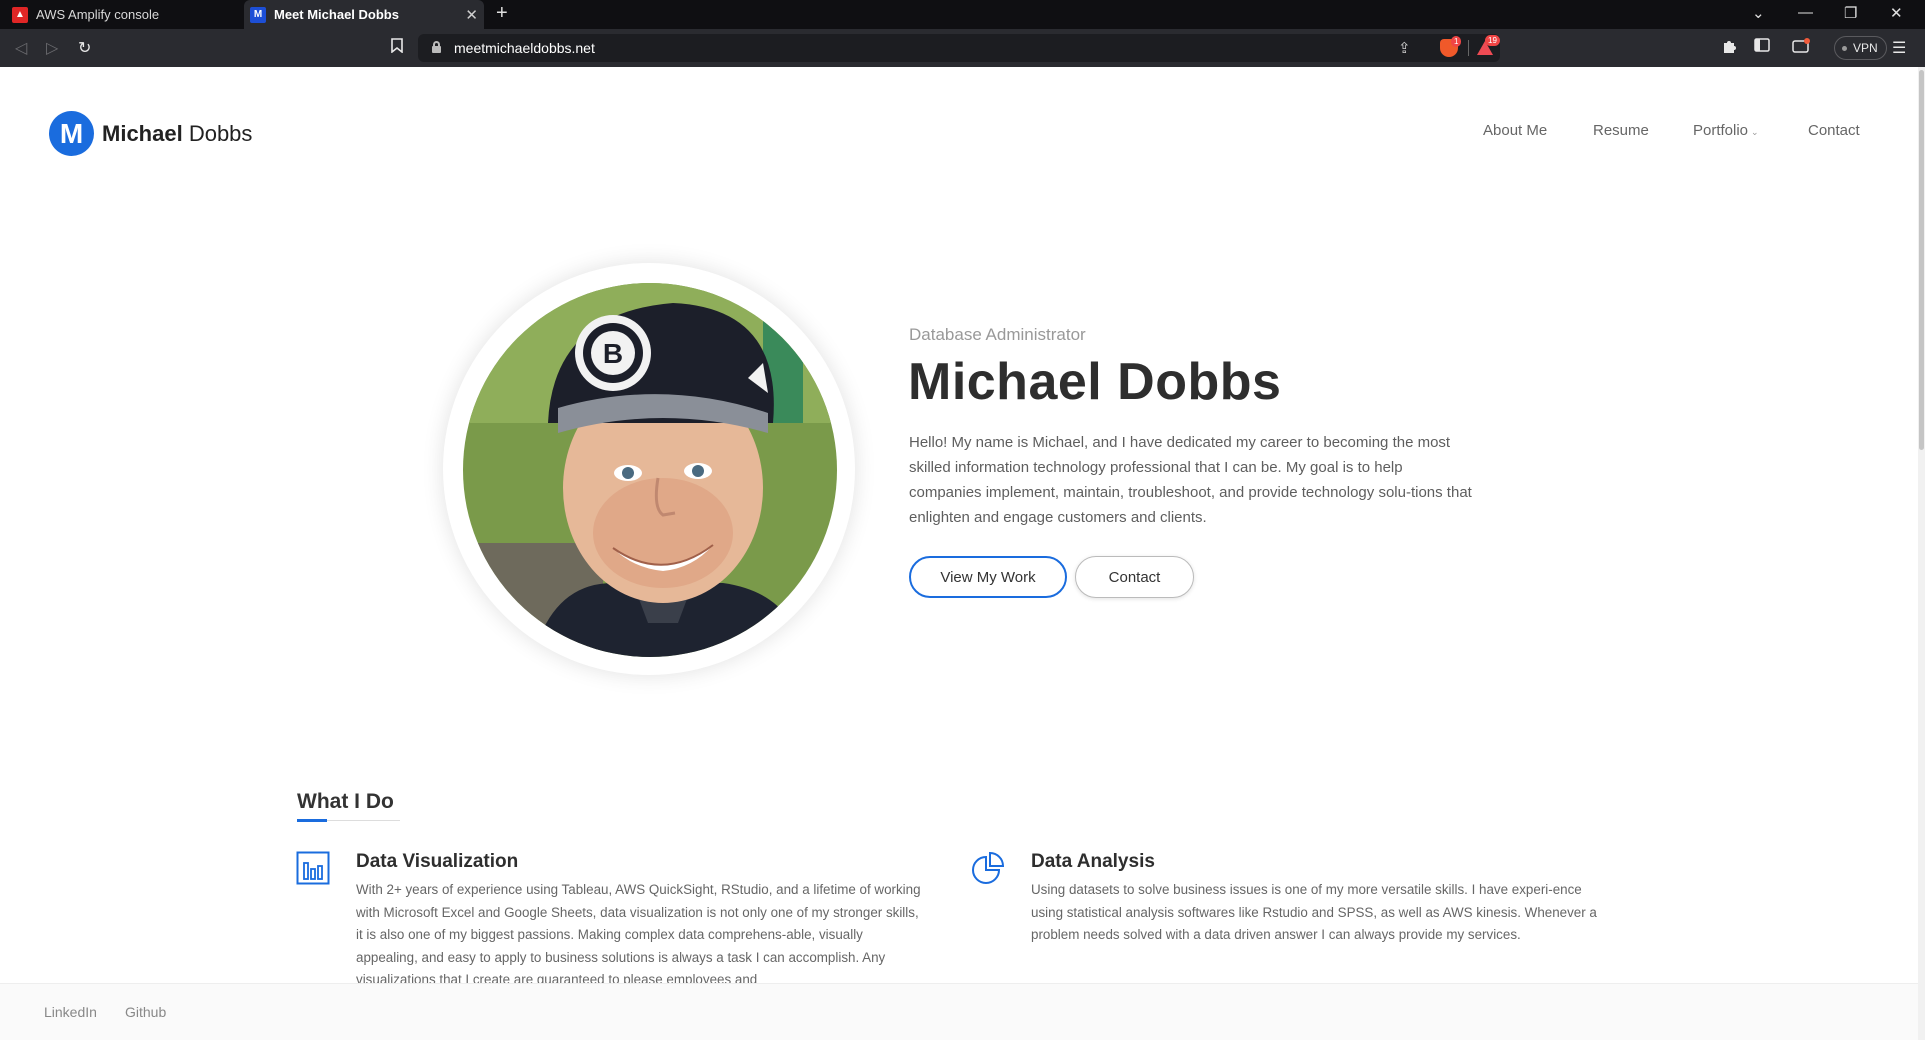 The width and height of the screenshot is (1925, 1040). Describe the element at coordinates (988, 868) in the screenshot. I see `pie-chart-icon` at that location.